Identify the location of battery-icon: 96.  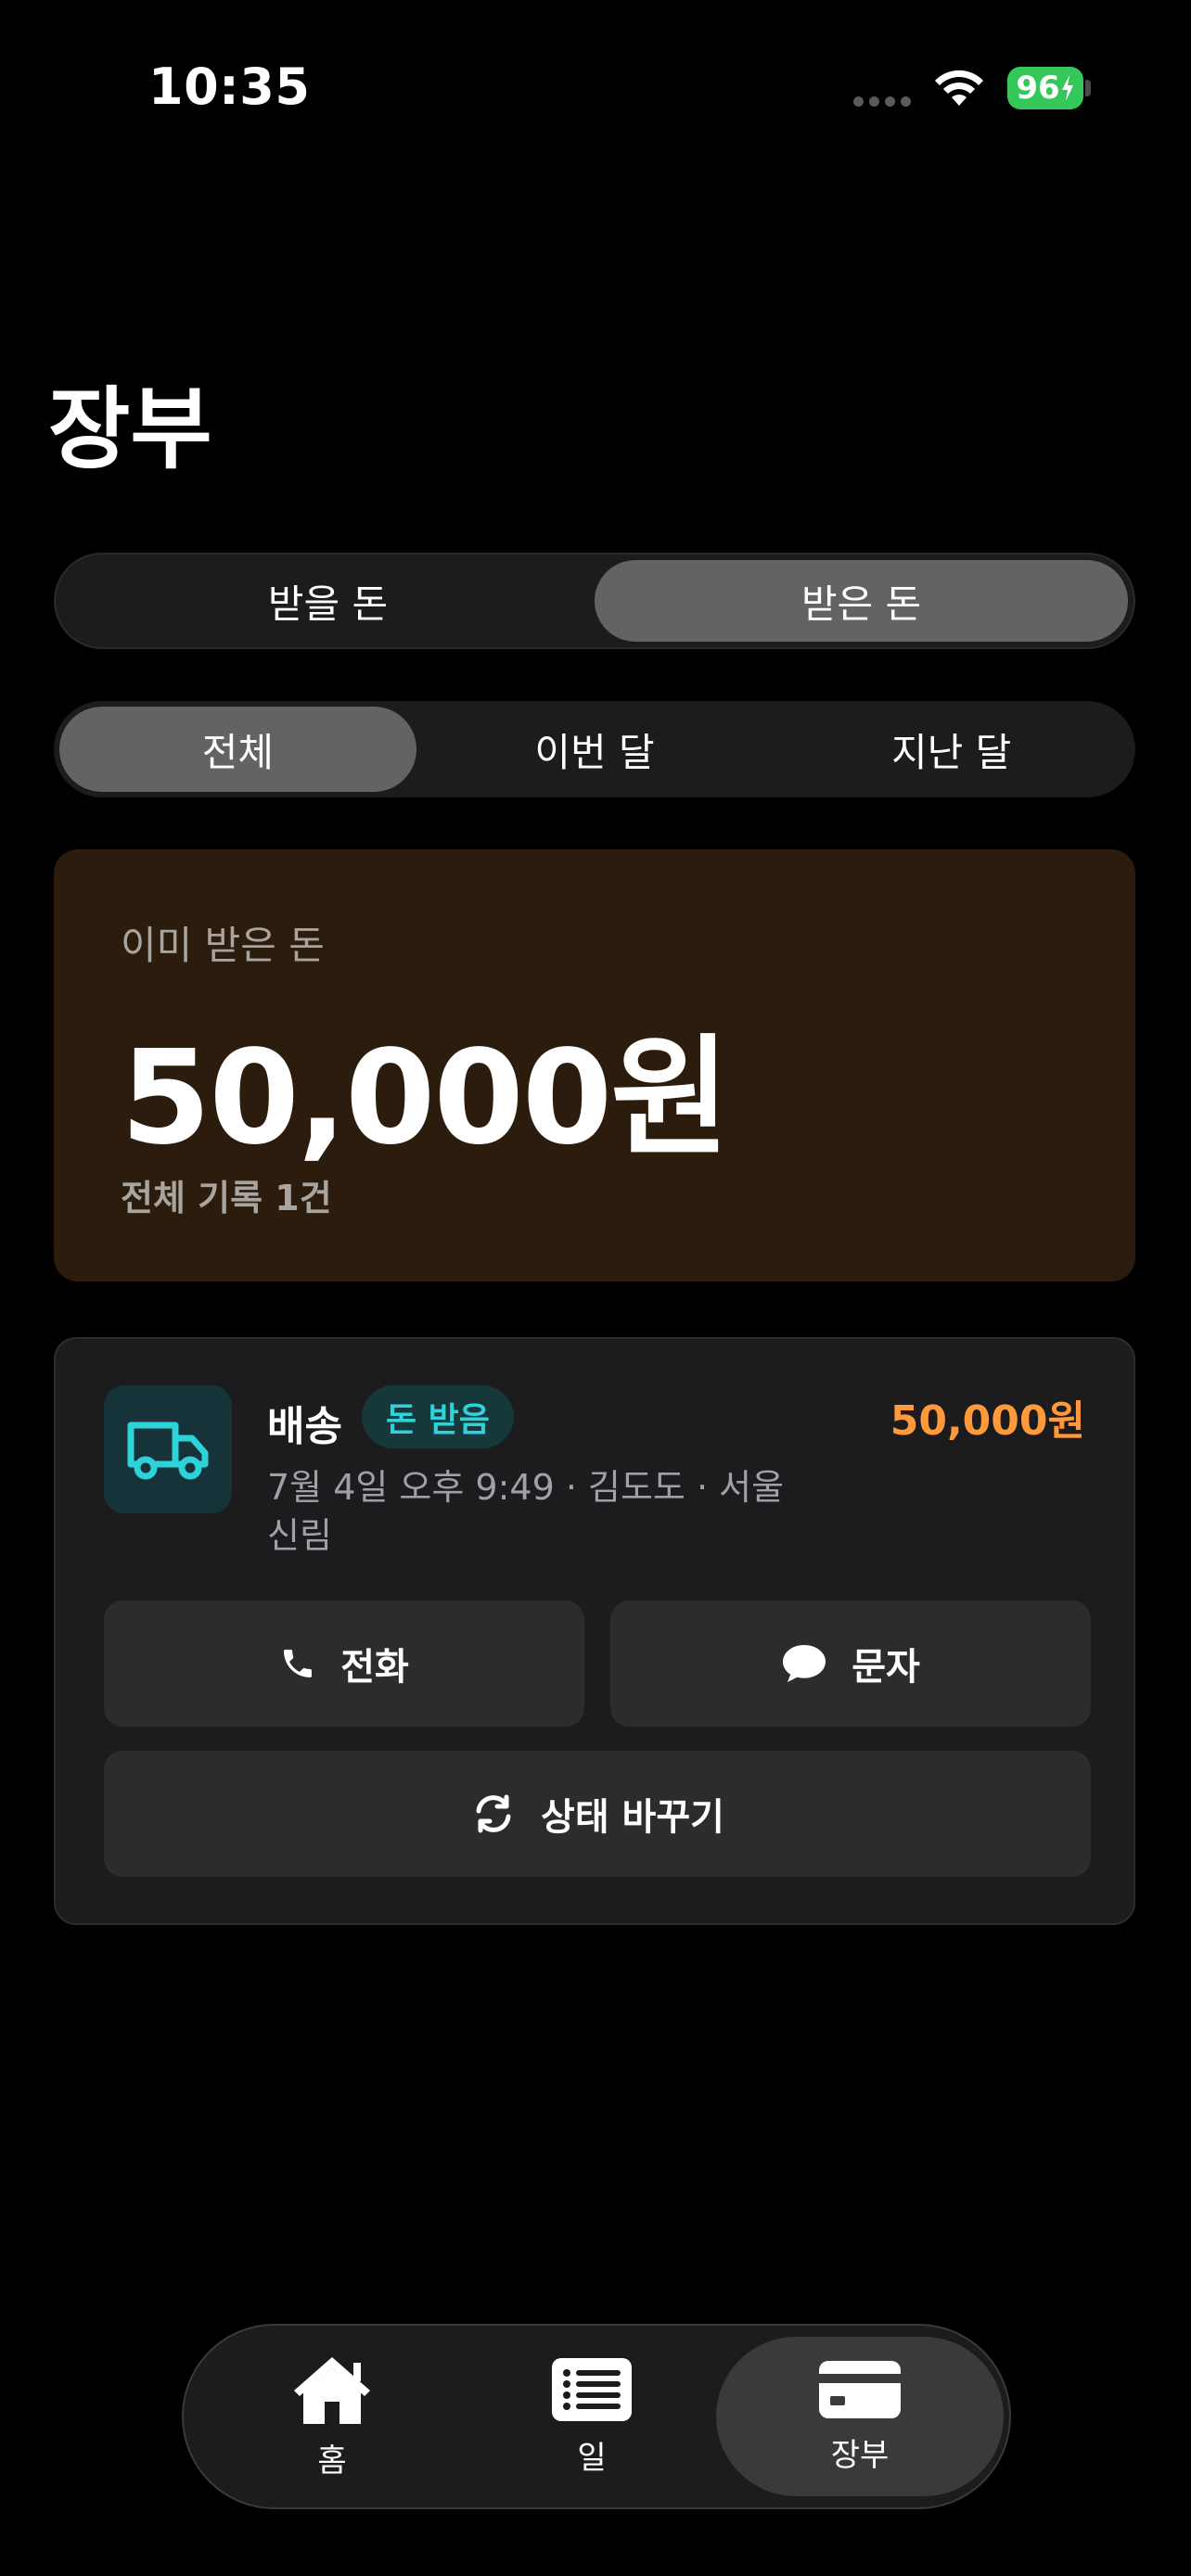
(1045, 88).